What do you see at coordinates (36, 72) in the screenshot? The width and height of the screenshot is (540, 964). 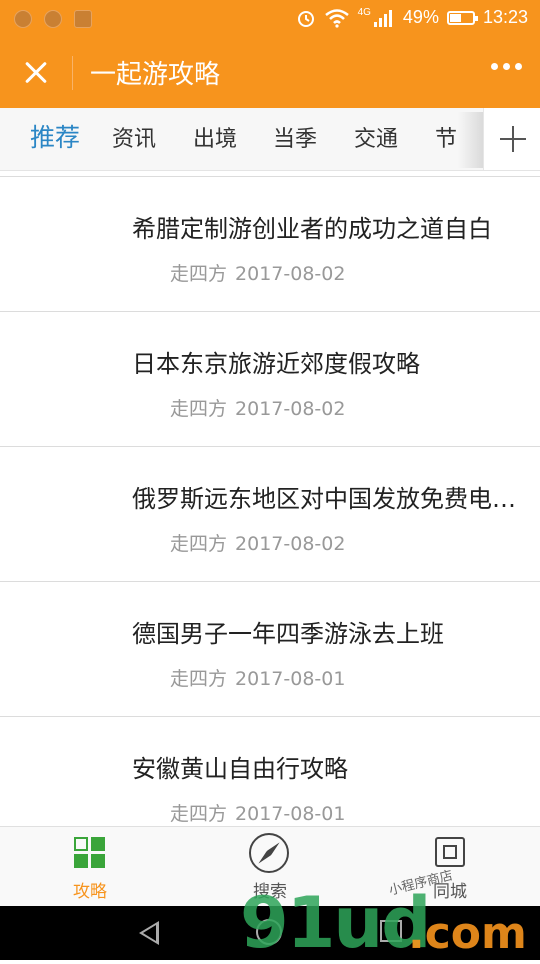 I see `close-icon` at bounding box center [36, 72].